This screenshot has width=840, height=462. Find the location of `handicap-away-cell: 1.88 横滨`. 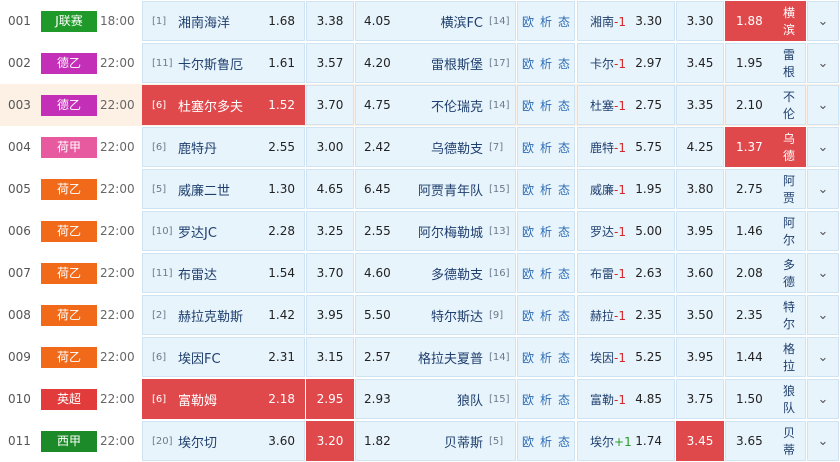

handicap-away-cell: 1.88 横滨 is located at coordinates (765, 21).